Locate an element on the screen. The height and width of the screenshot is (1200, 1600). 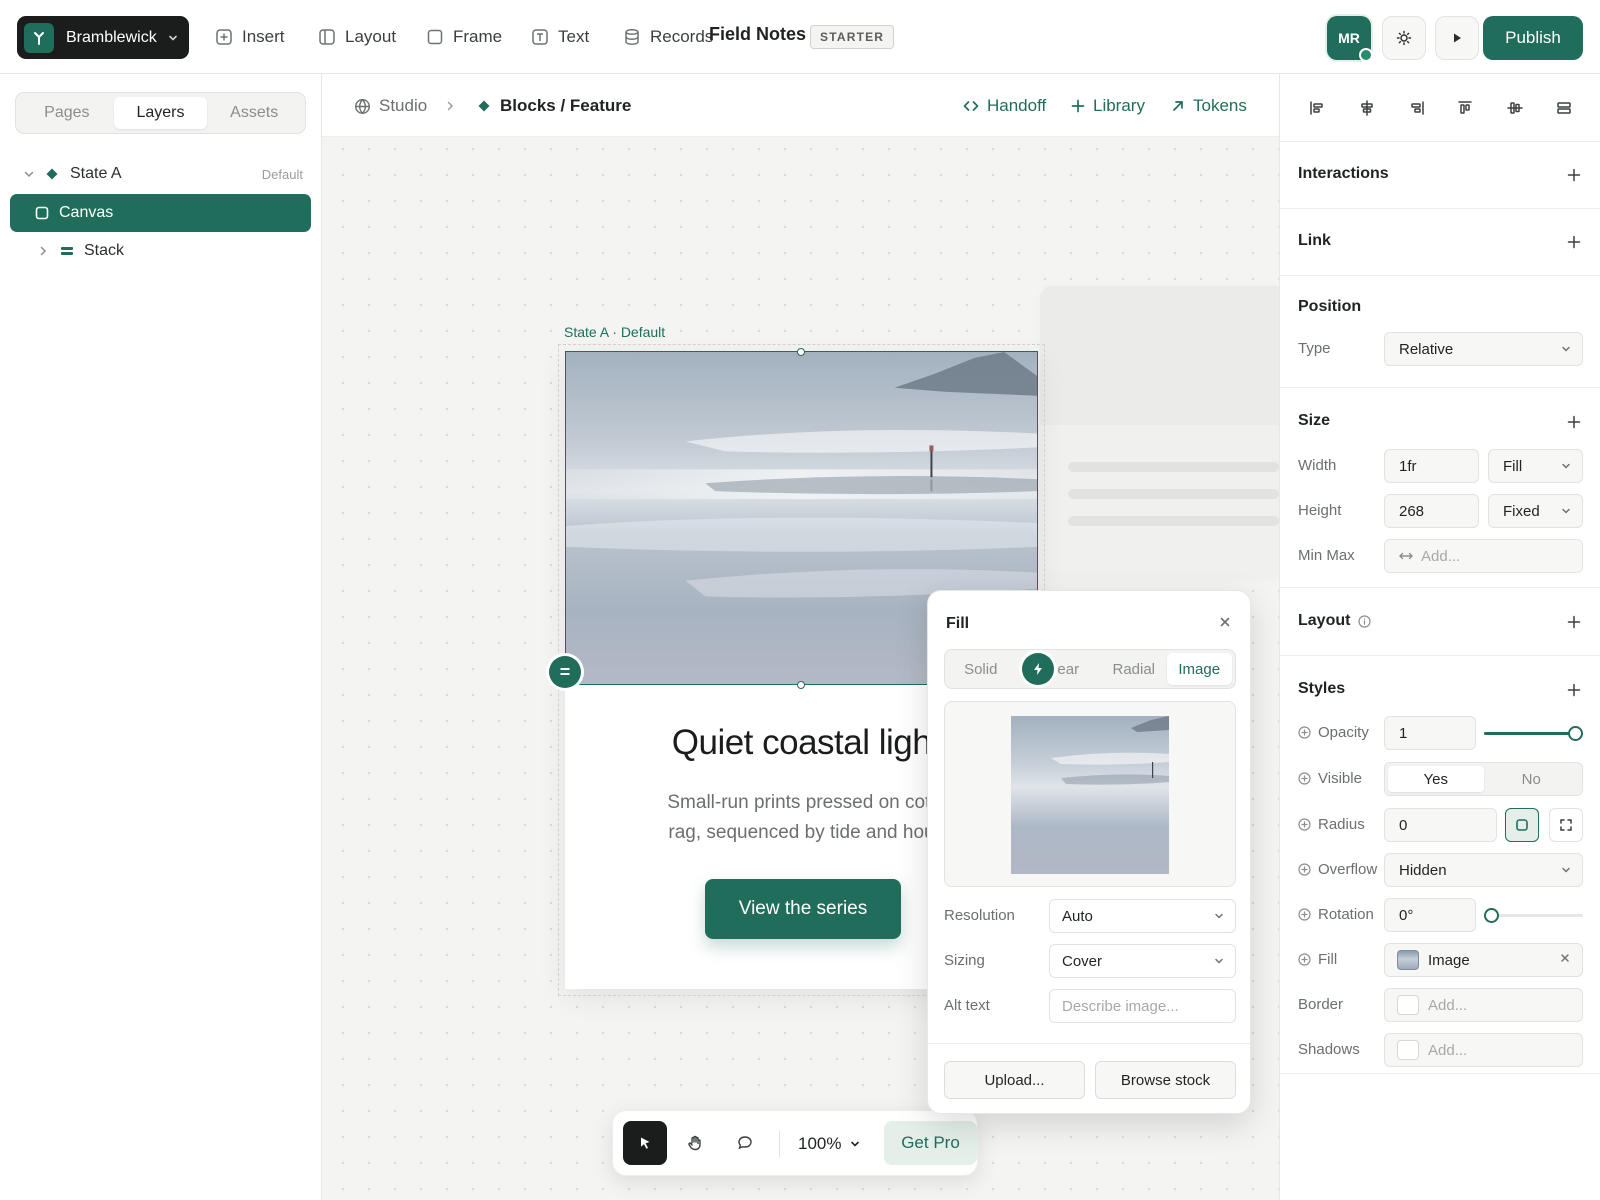
rotation-input: 0° is located at coordinates (1430, 915).